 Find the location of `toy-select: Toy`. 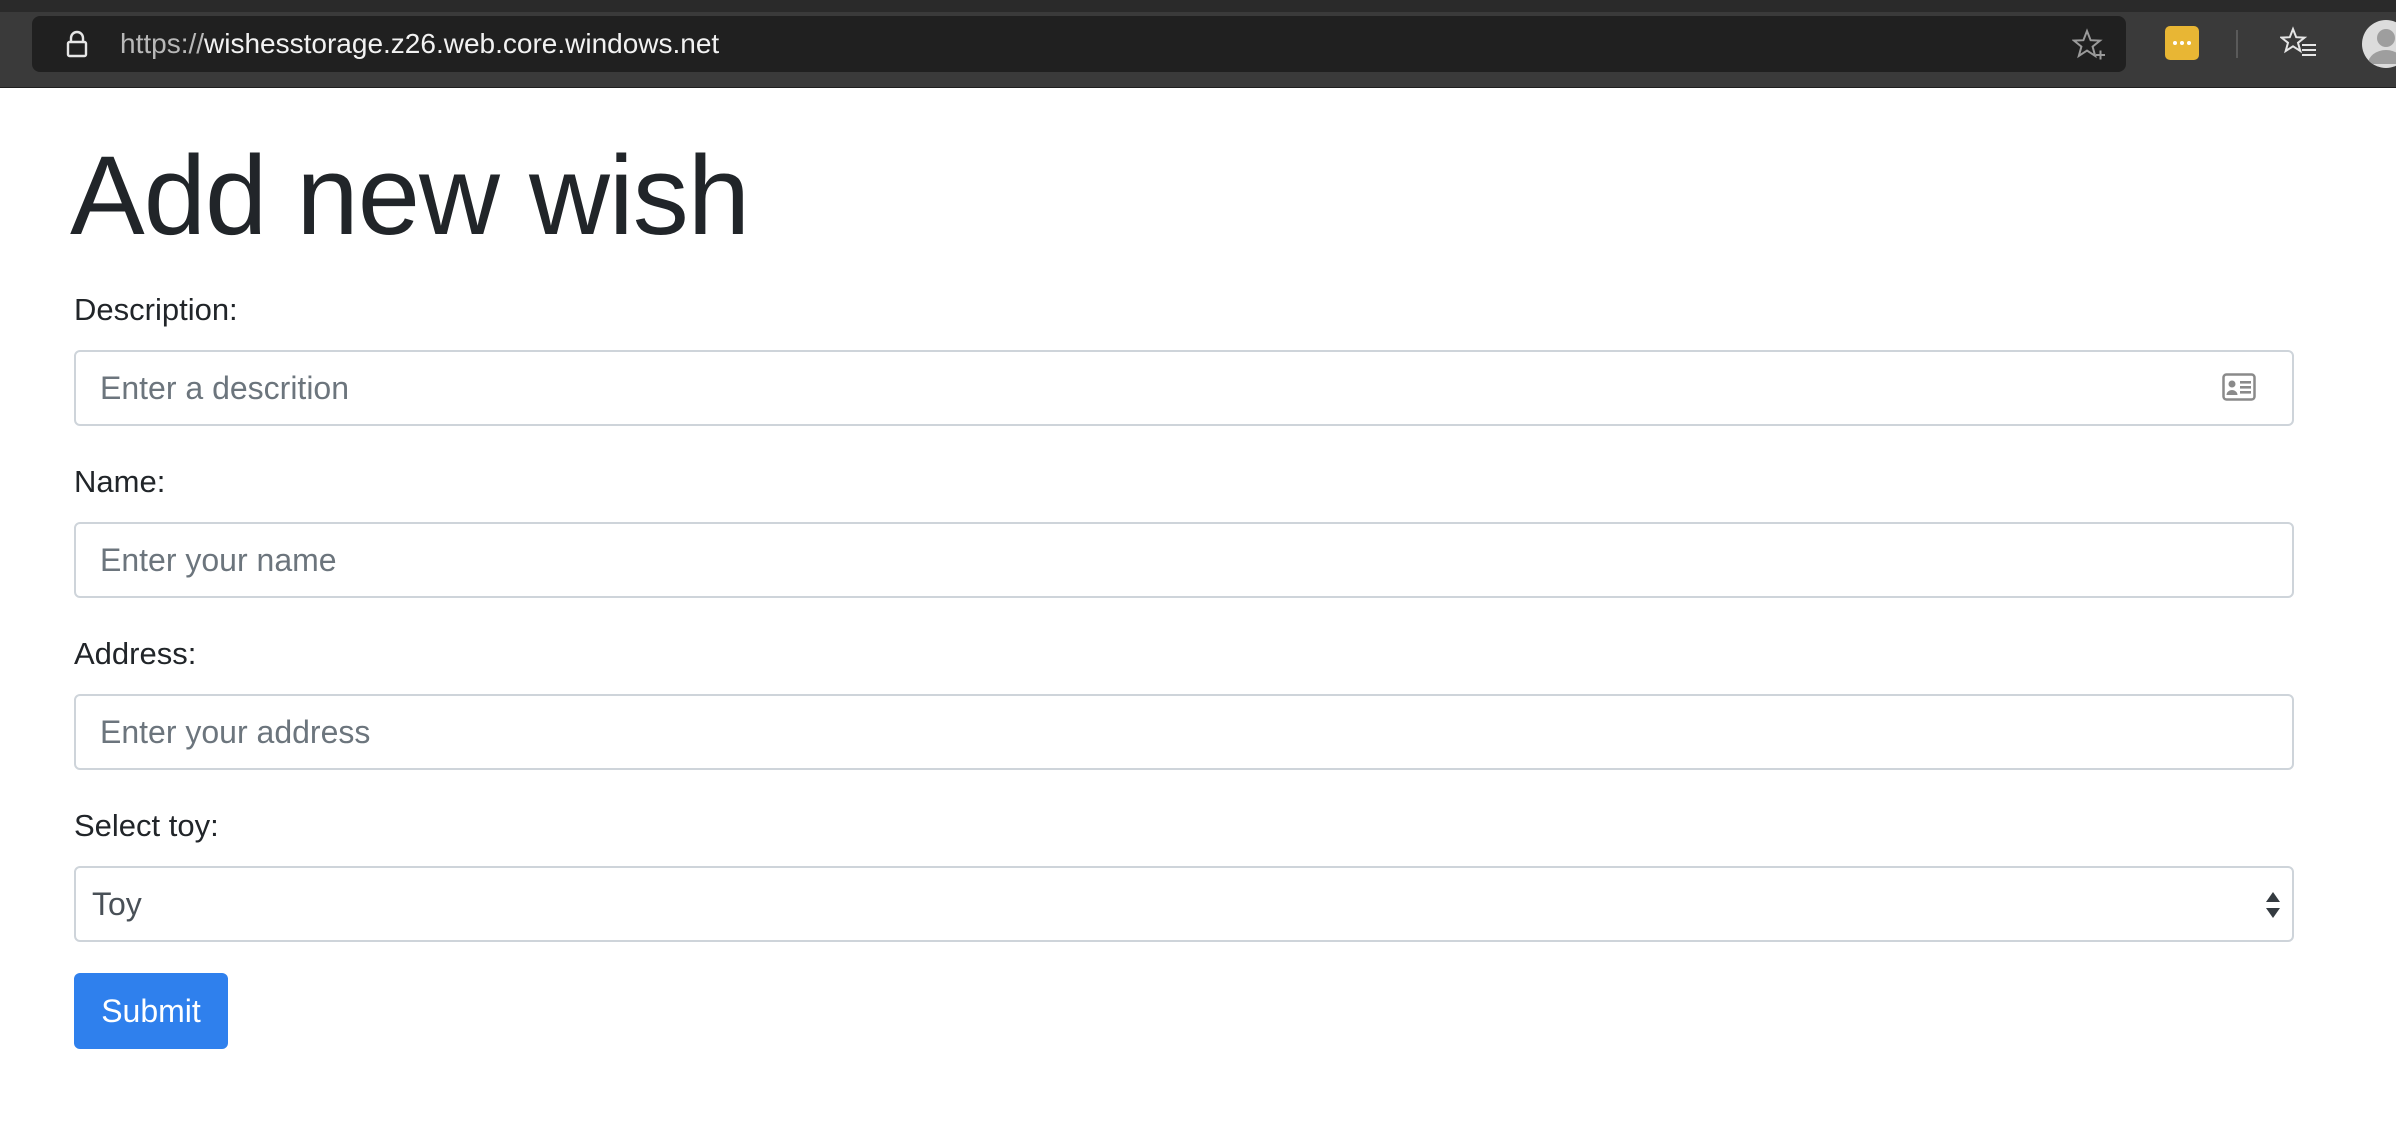

toy-select: Toy is located at coordinates (1184, 904).